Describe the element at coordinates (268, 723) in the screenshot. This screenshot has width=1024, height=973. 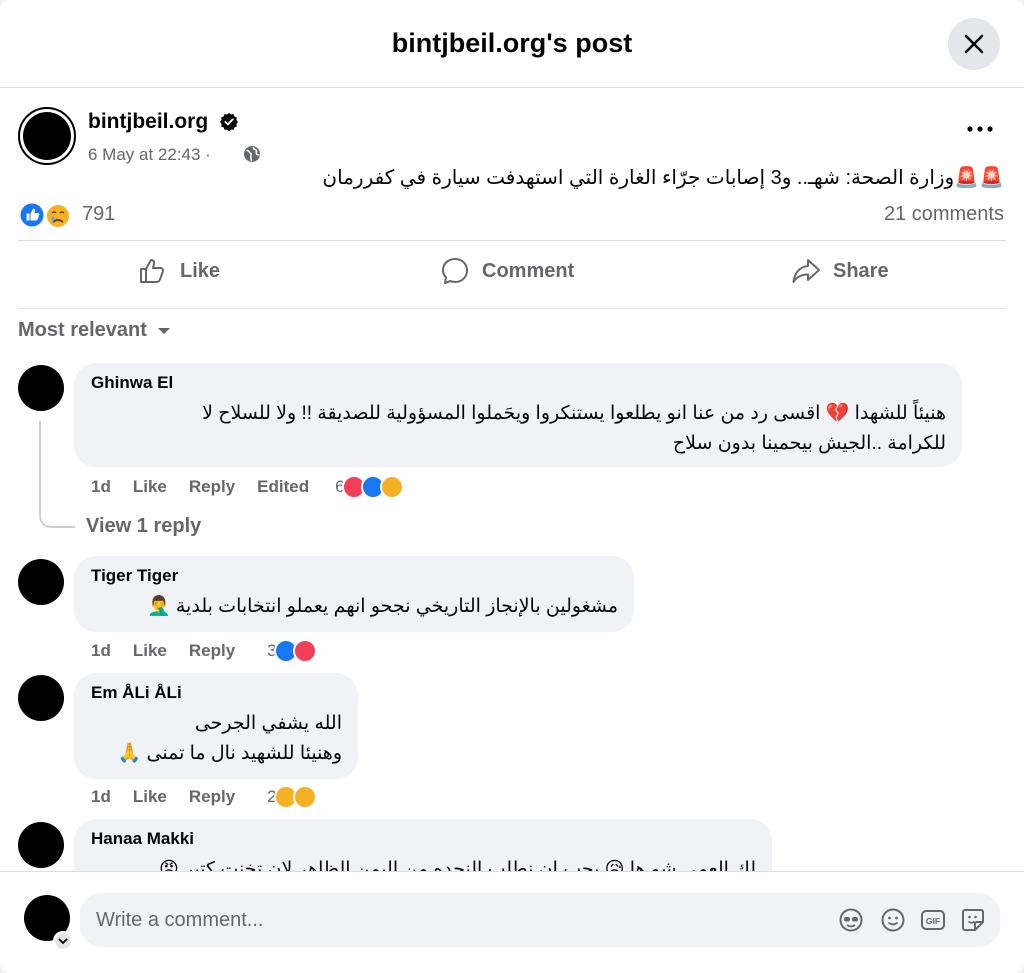
I see `comment-text-line: الله يشفي الجرحى` at that location.